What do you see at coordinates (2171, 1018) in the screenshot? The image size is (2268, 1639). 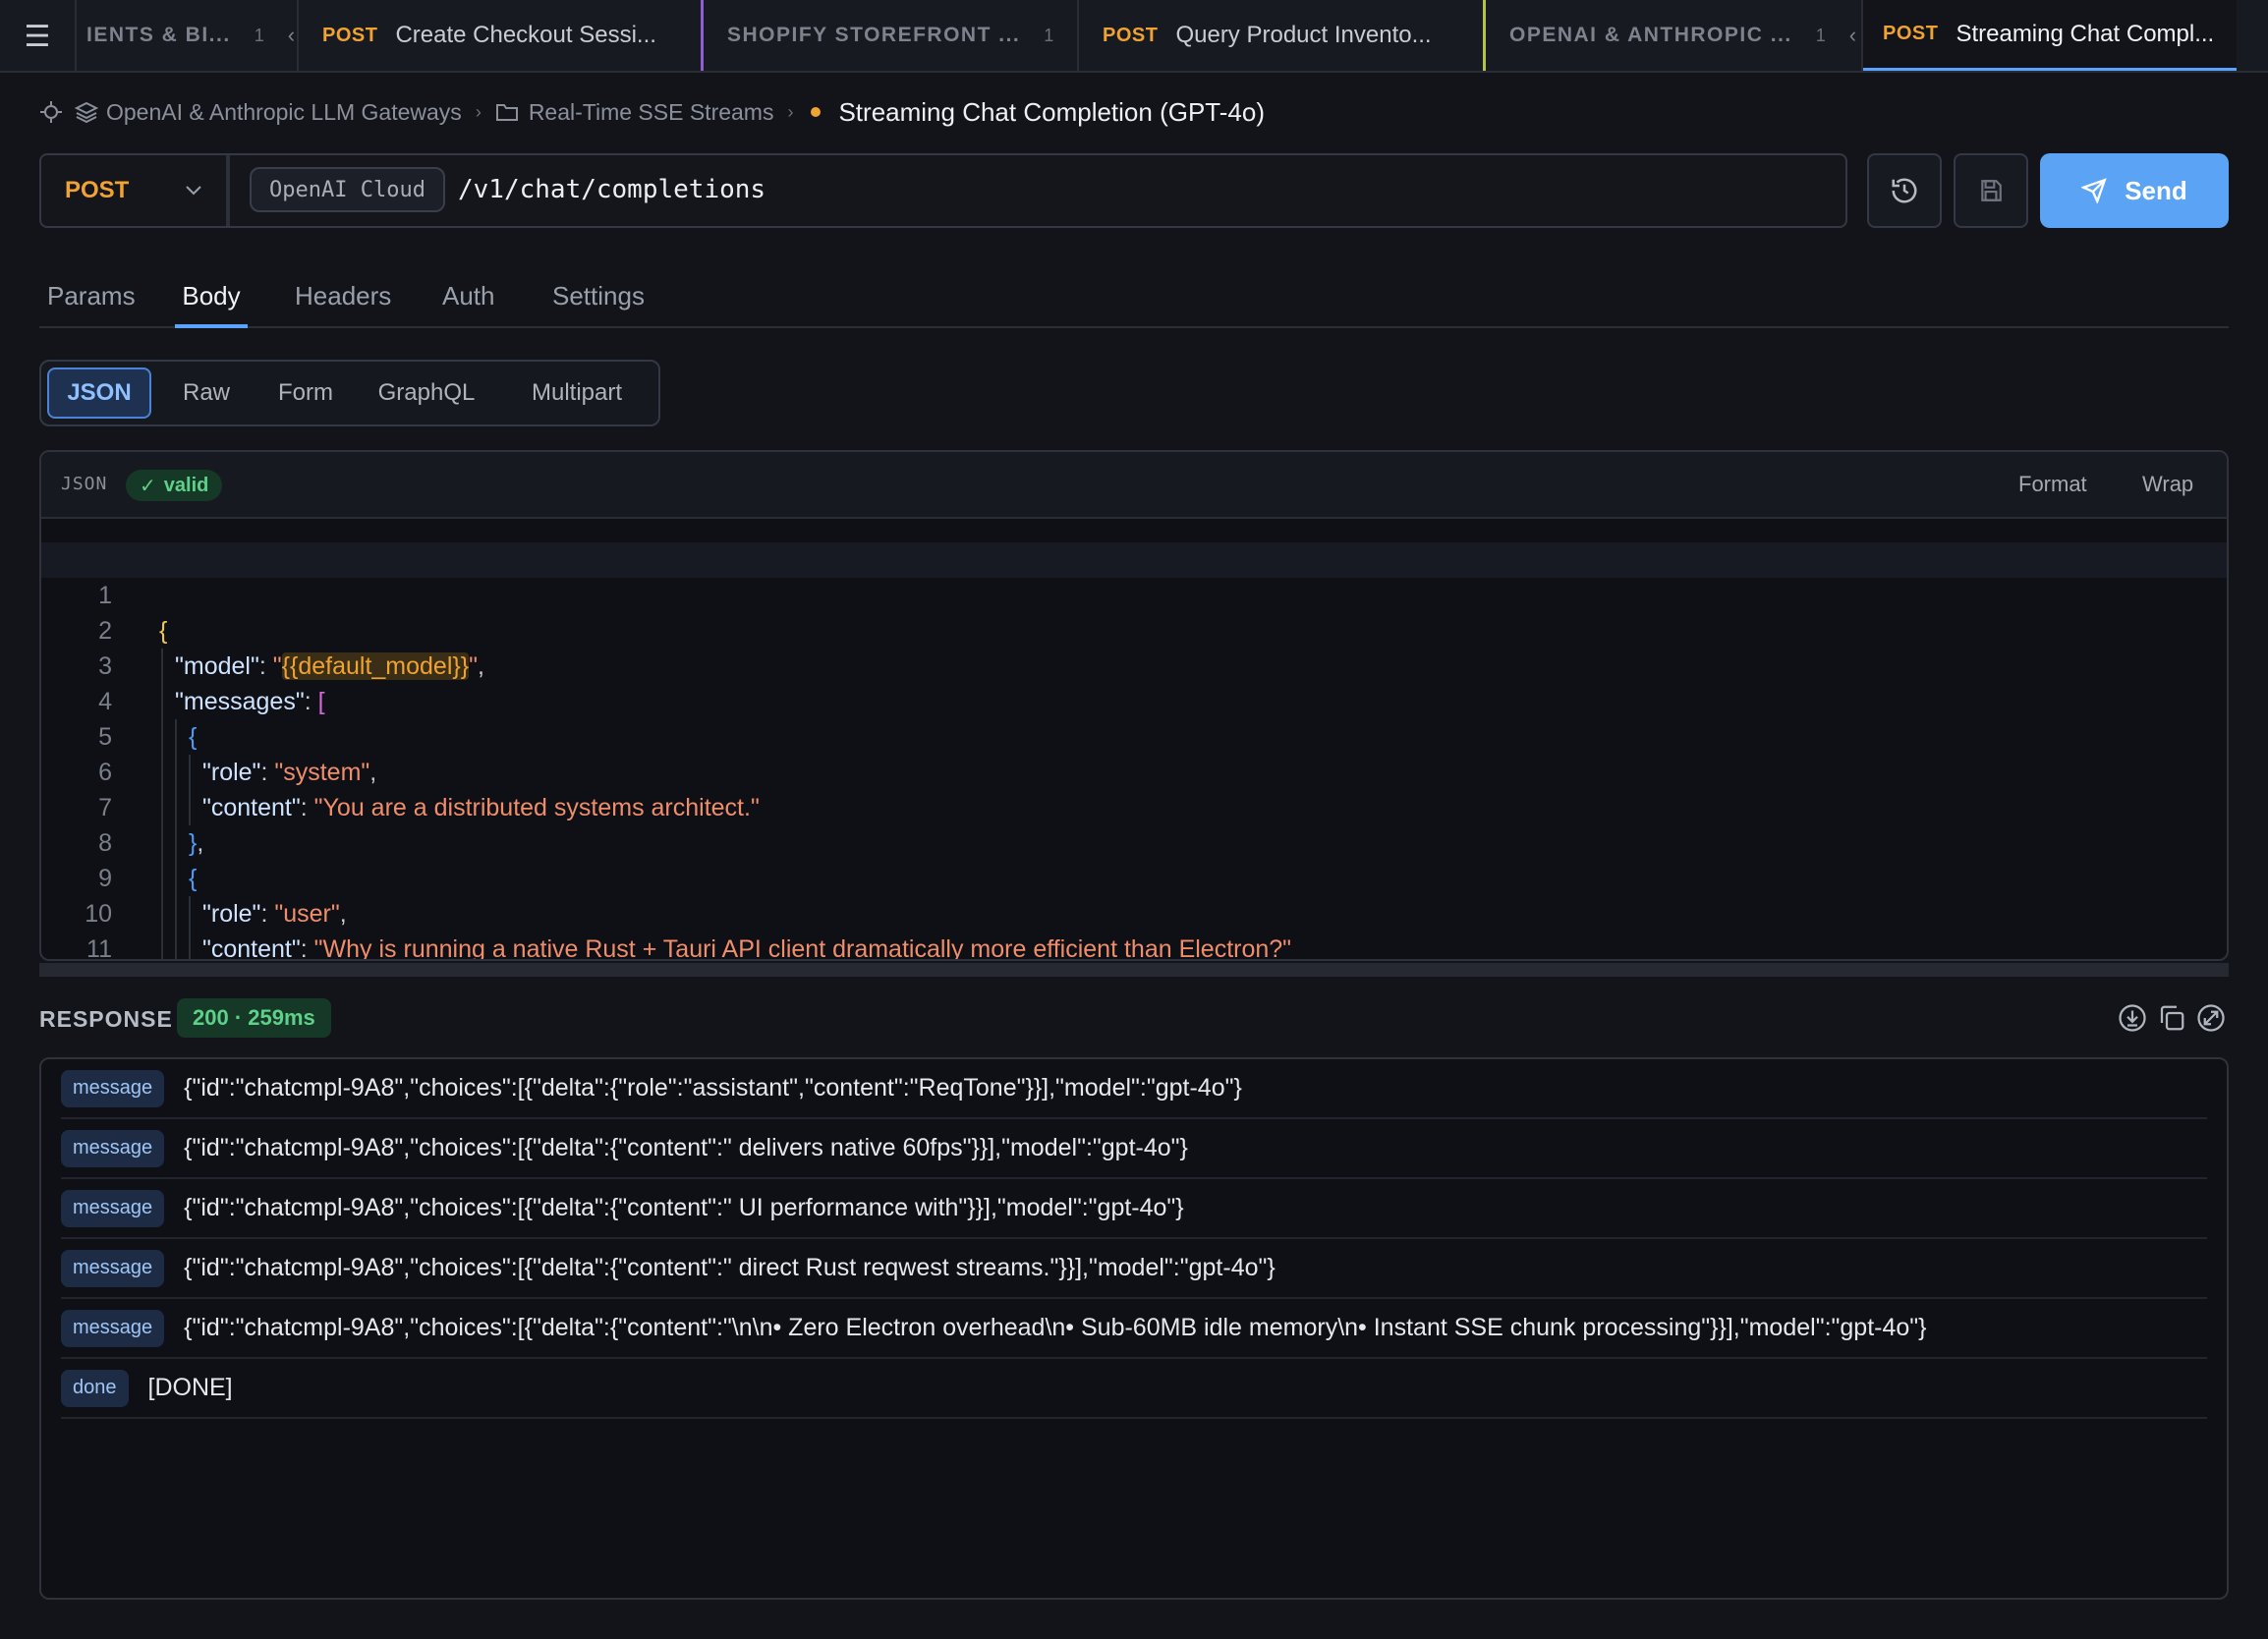 I see `copy-icon` at bounding box center [2171, 1018].